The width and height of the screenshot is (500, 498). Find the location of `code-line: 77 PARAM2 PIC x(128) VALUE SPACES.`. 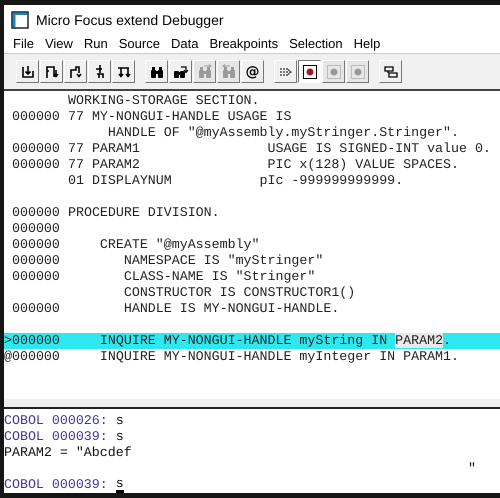

code-line: 77 PARAM2 PIC x(128) VALUE SPACES. is located at coordinates (263, 165).